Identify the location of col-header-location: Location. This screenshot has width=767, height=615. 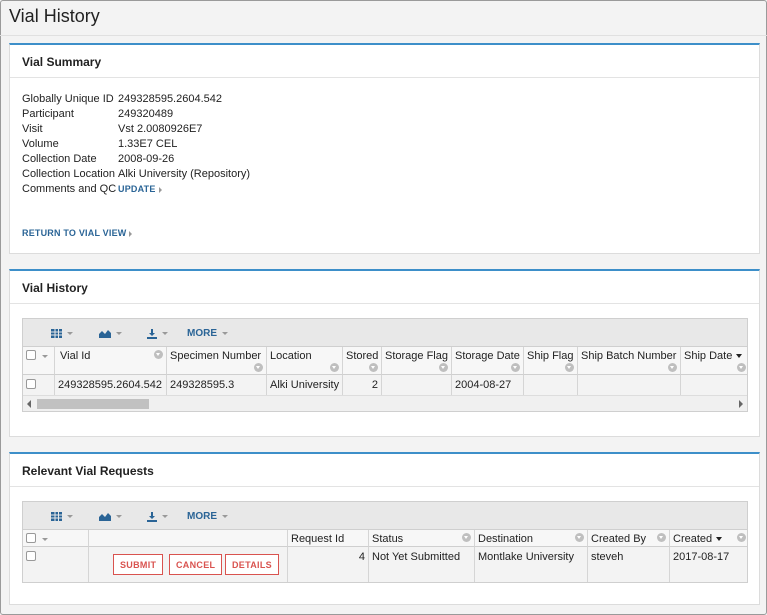
(305, 361).